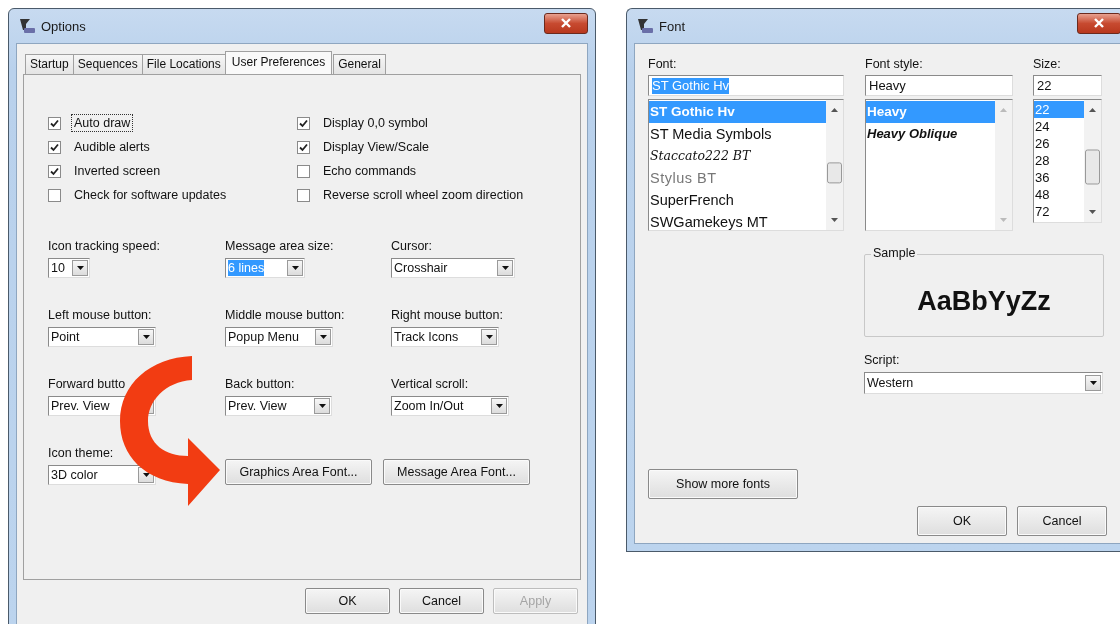 This screenshot has height=624, width=1120. What do you see at coordinates (100, 315) in the screenshot?
I see `field-label: Left mouse button:` at bounding box center [100, 315].